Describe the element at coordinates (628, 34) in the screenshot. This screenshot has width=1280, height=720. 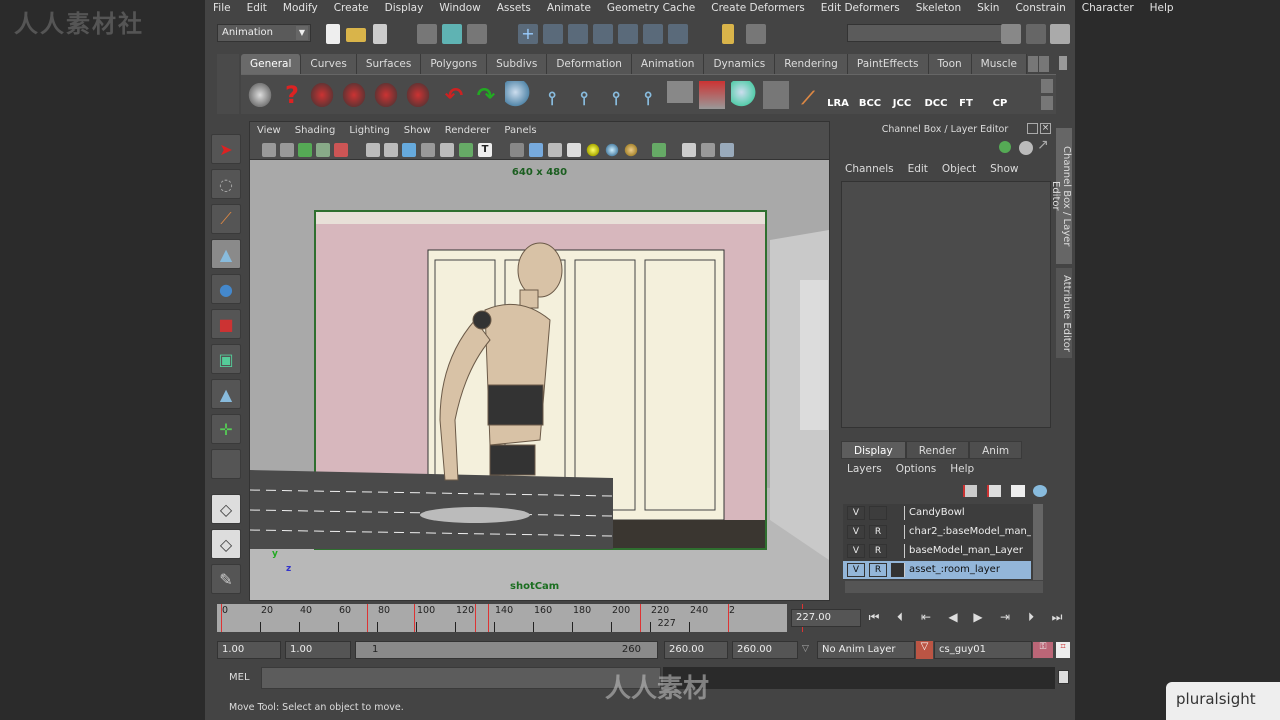
I see `snap-live-icon` at that location.